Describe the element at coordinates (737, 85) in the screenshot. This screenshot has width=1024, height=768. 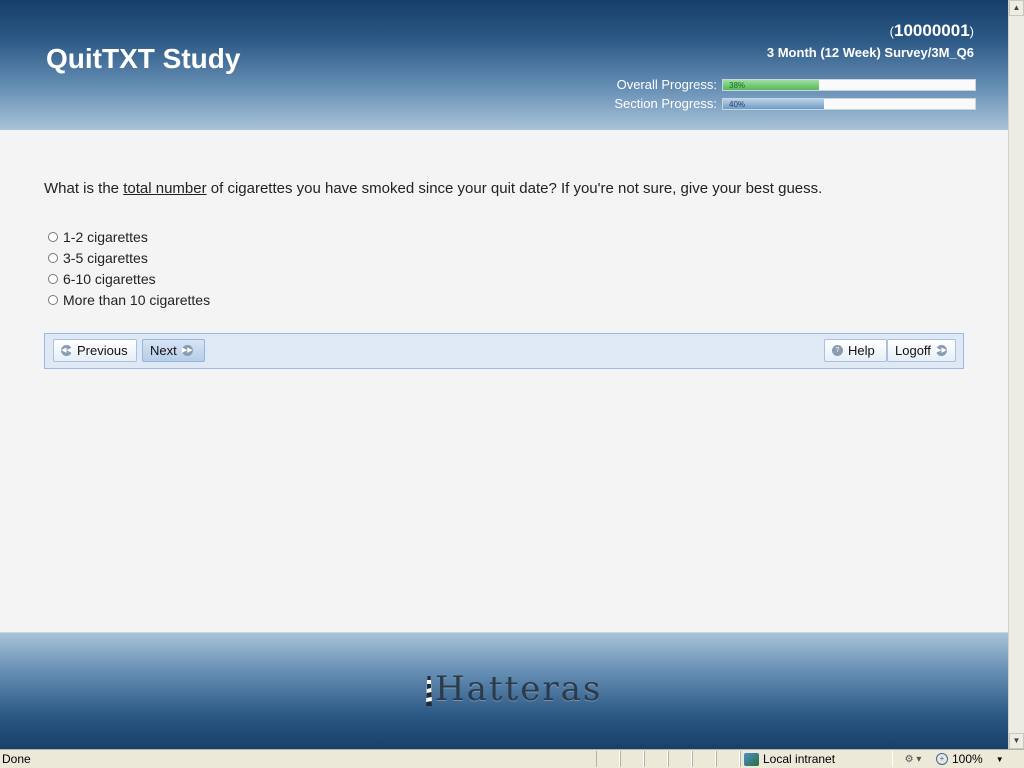
I see `overall-progress-percent: 38%` at that location.